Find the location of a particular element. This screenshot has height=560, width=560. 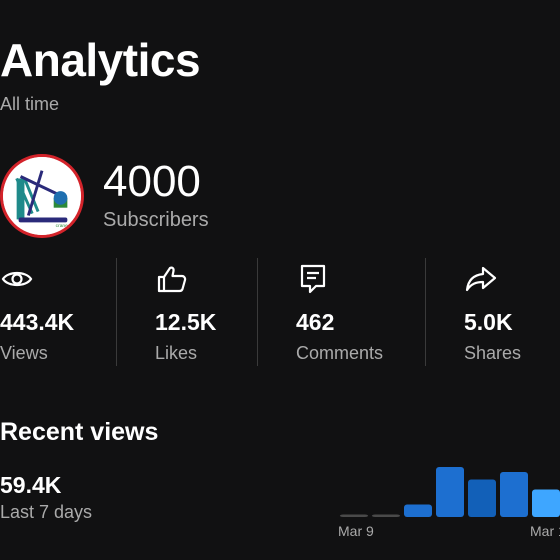

recent-views-chart: Mar 9 Mar 15 is located at coordinates (445, 507).